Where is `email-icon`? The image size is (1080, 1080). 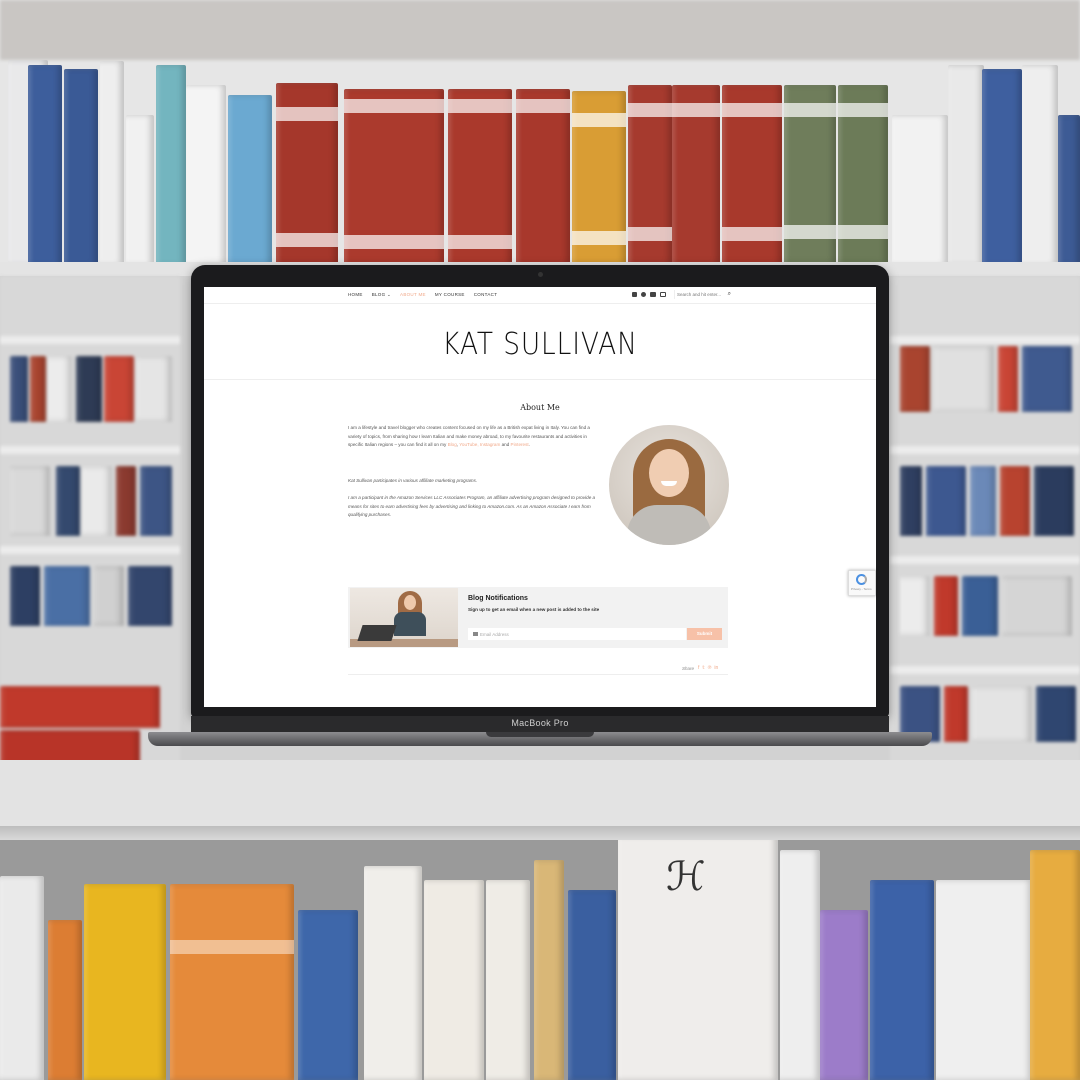
email-icon is located at coordinates (663, 294).